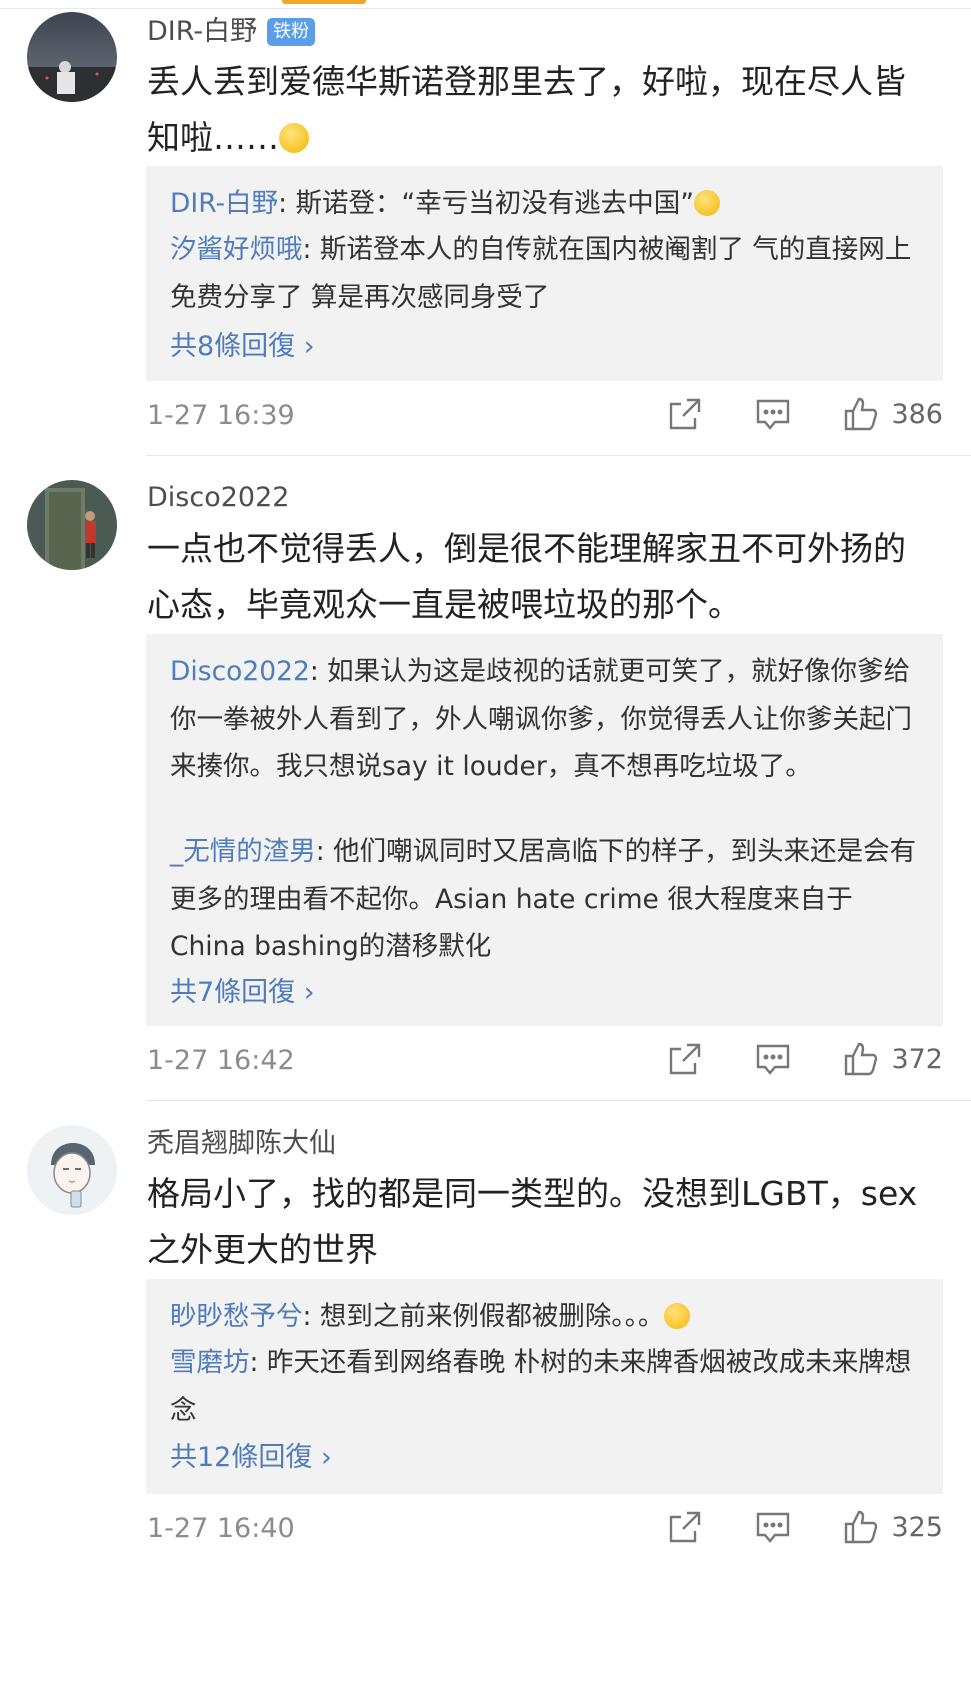 Image resolution: width=971 pixels, height=1691 pixels. I want to click on doge-emoji-icon, so click(706, 203).